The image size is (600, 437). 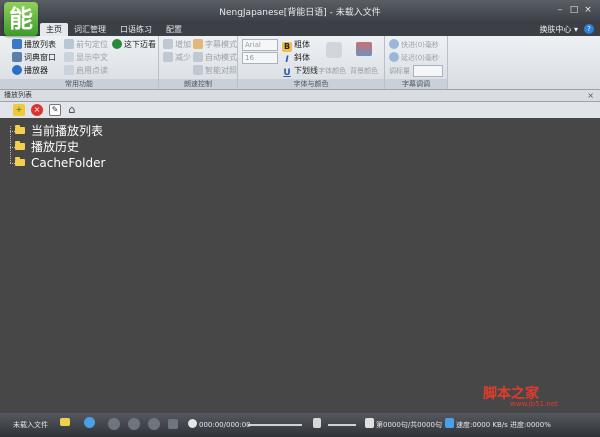 What do you see at coordinates (177, 58) in the screenshot?
I see `decrease-speed-button: 减少` at bounding box center [177, 58].